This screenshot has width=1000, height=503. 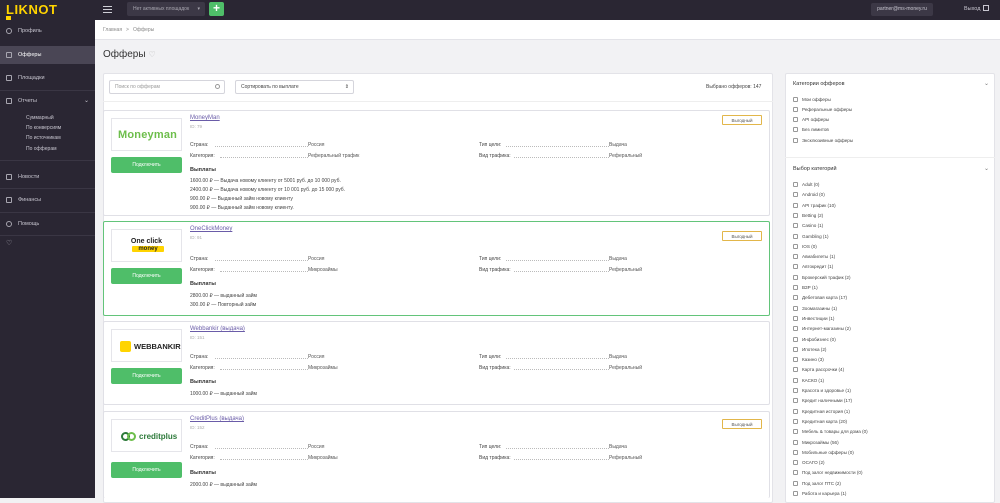 I want to click on search-input: Поиск по офферам, so click(x=167, y=87).